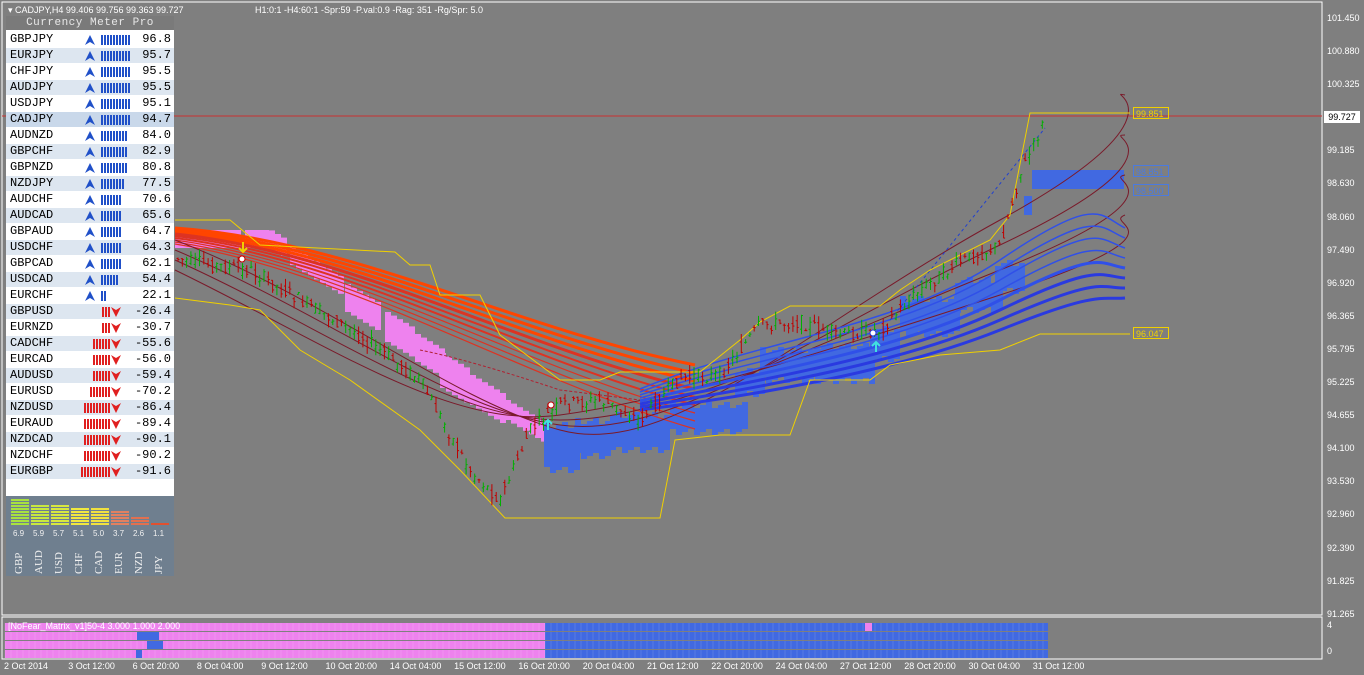  I want to click on currency-code-label: USD, so click(59, 562).